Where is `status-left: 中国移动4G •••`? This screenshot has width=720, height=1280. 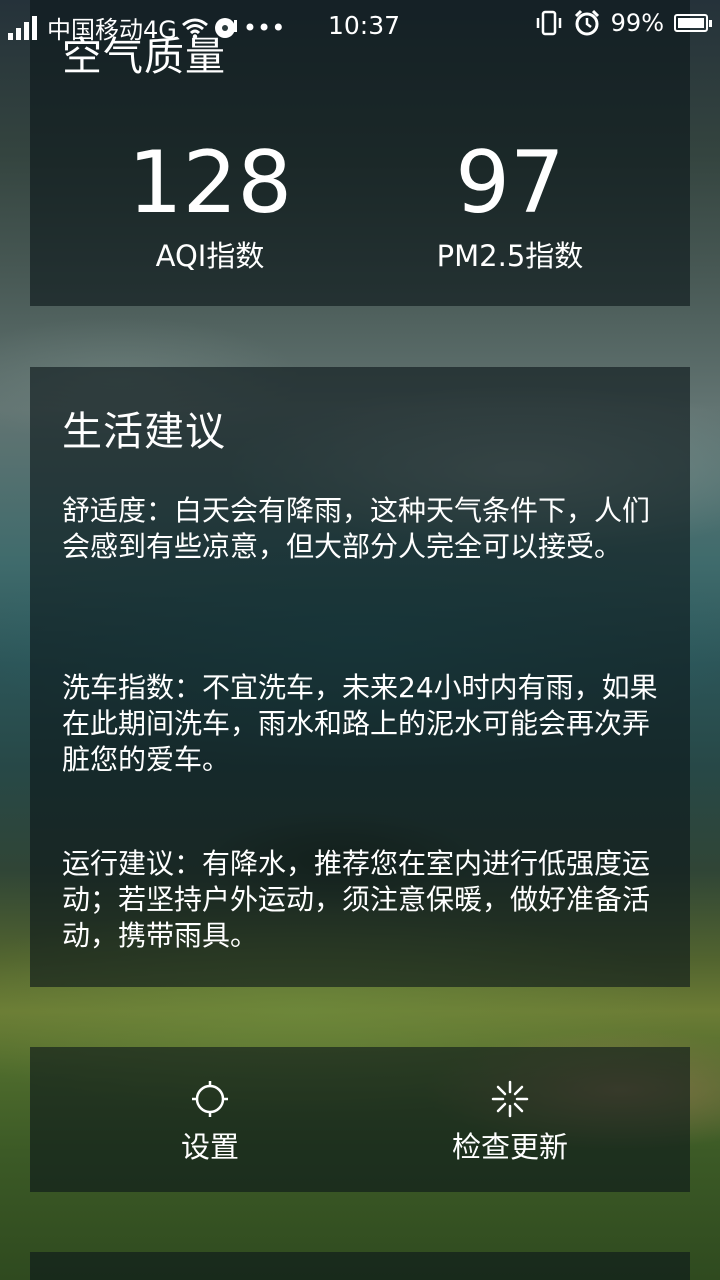
status-left: 中国移动4G ••• is located at coordinates (146, 27).